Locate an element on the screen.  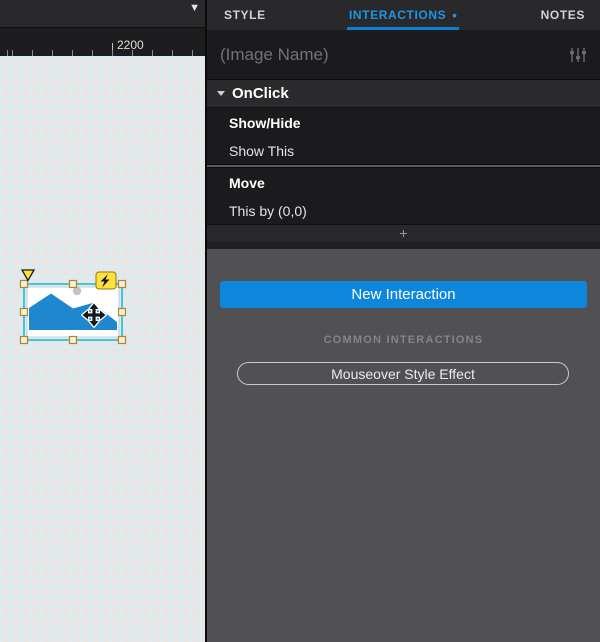
widget-name-input: (Image Name) is located at coordinates (394, 55).